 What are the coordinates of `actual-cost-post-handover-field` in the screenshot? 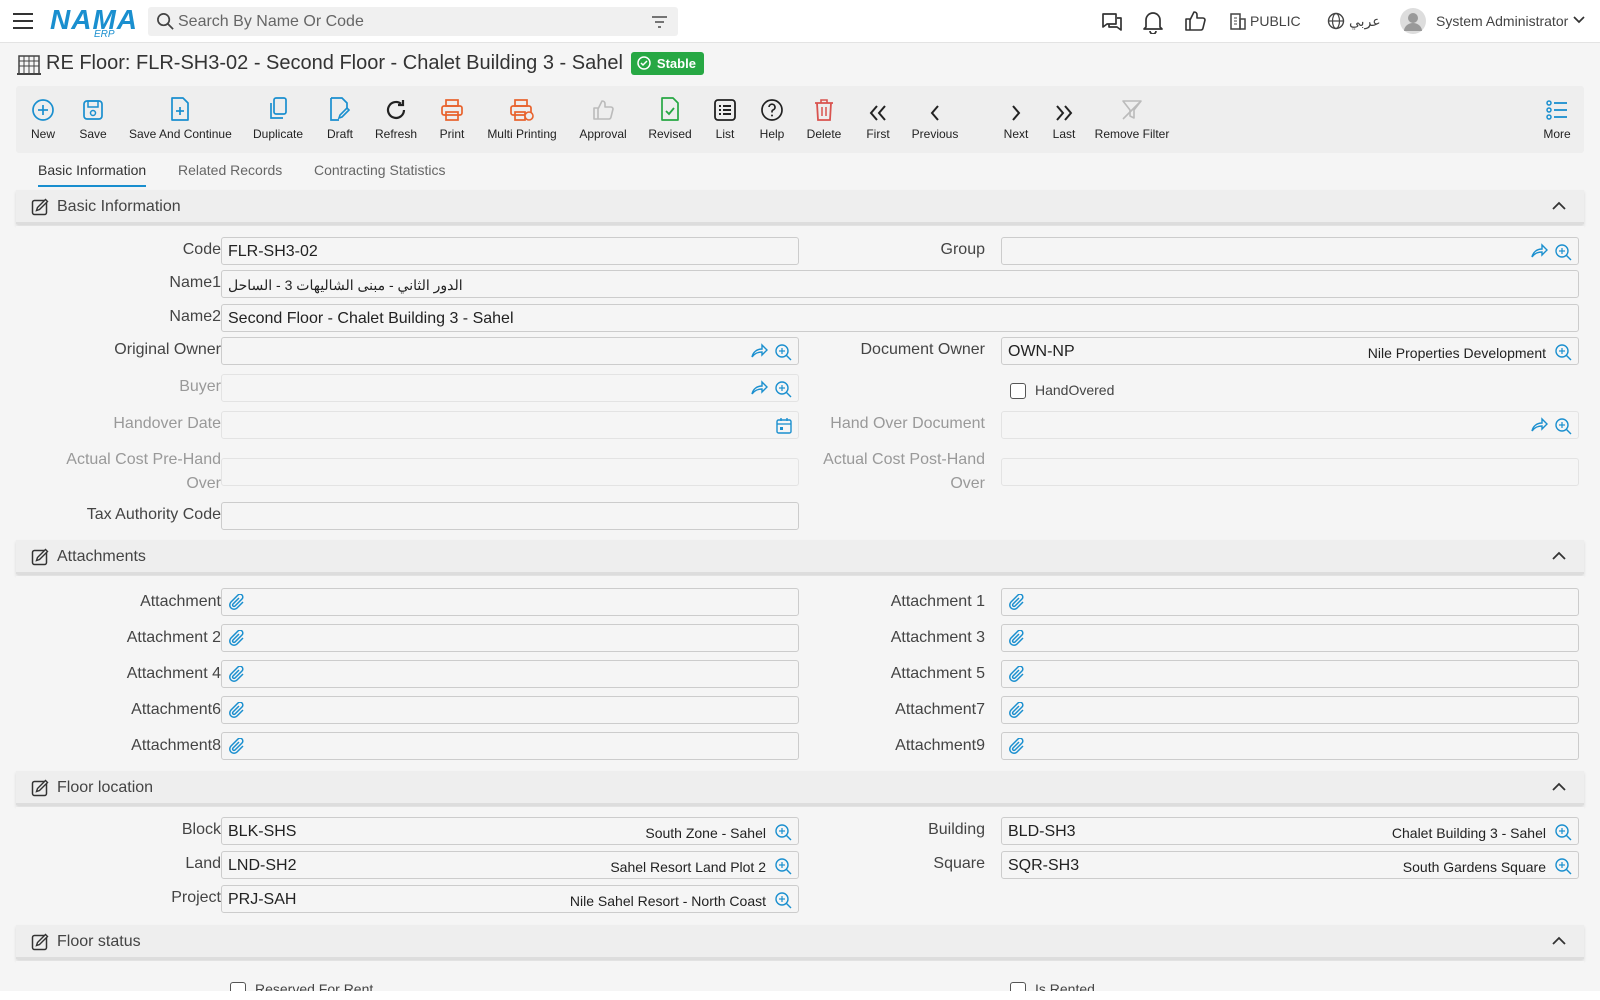 It's located at (1290, 472).